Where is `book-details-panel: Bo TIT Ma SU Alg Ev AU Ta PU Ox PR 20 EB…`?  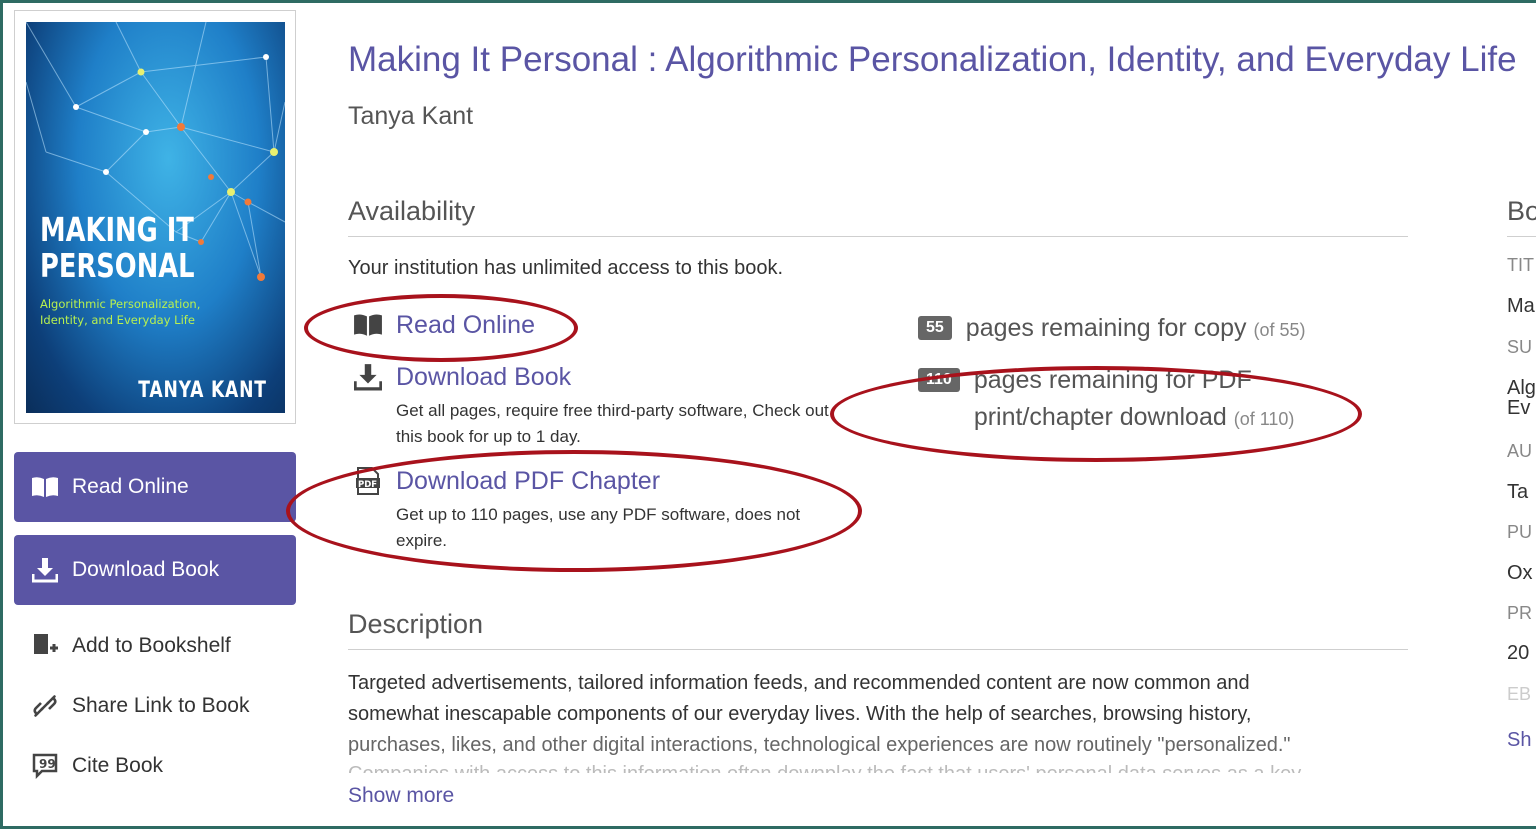 book-details-panel: Bo TIT Ma SU Alg Ev AU Ta PU Ox PR 20 EB… is located at coordinates (1521, 414).